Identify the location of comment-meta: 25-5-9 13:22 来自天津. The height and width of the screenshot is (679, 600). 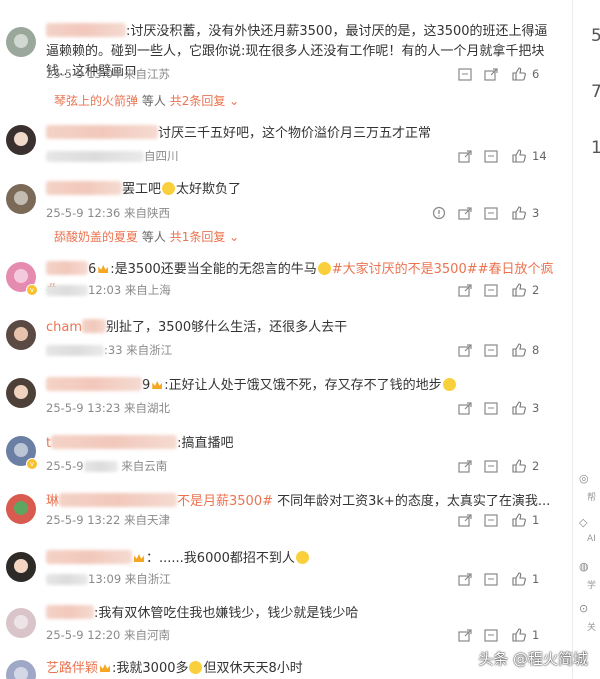
(108, 520).